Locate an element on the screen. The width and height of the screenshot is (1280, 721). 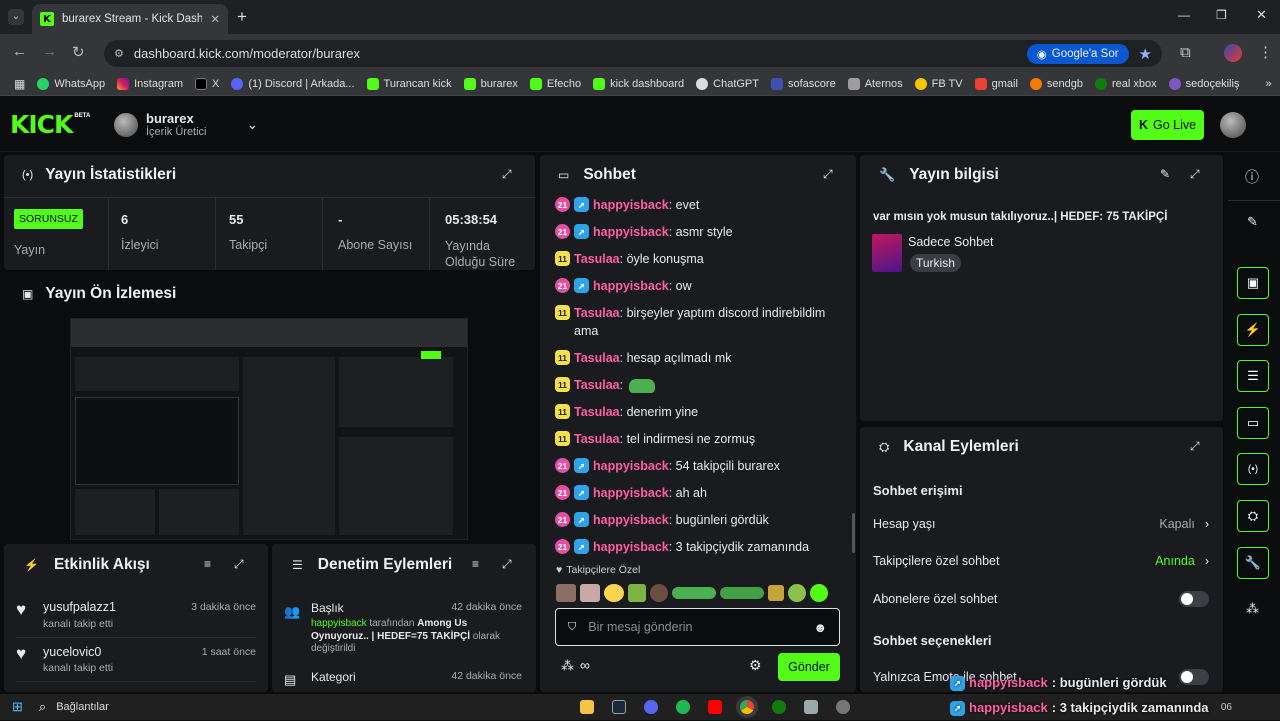
site-info-icon: ⚙ is located at coordinates (119, 53).